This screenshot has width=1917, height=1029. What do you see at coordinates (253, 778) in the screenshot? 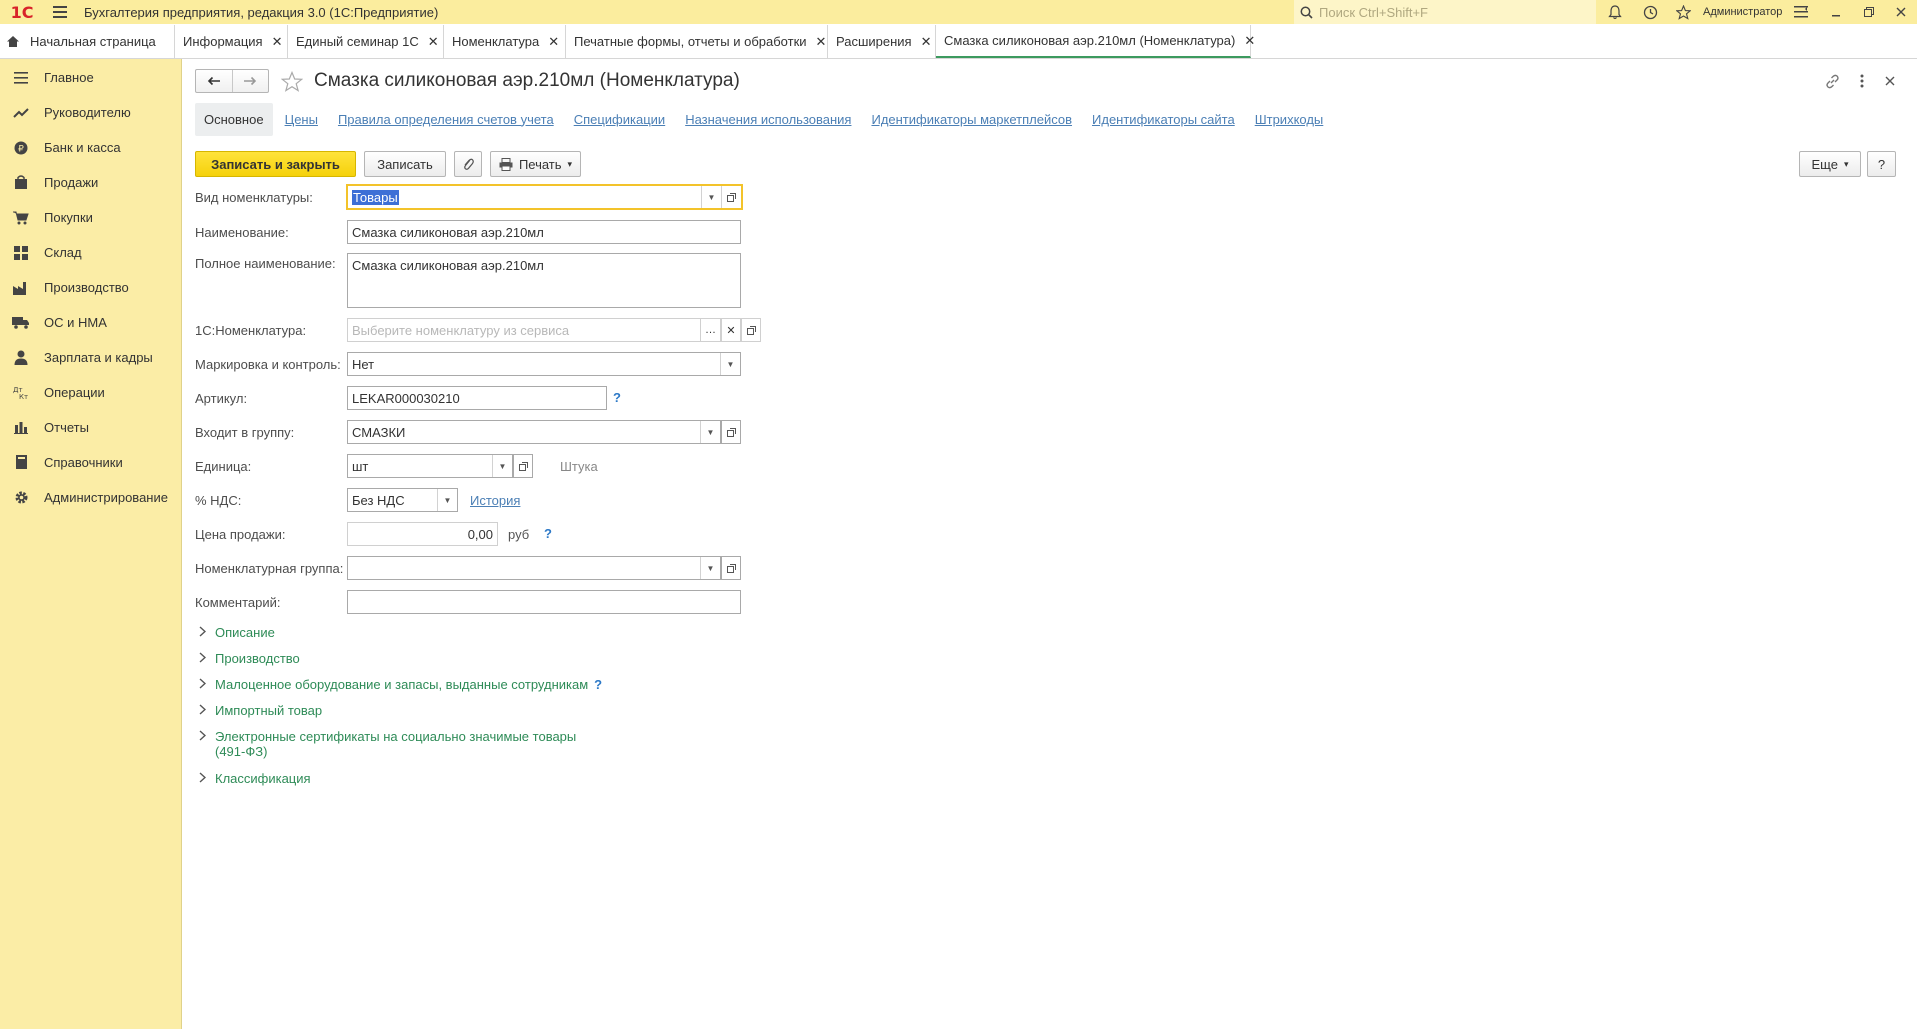
I see `group-classification: Классификация` at bounding box center [253, 778].